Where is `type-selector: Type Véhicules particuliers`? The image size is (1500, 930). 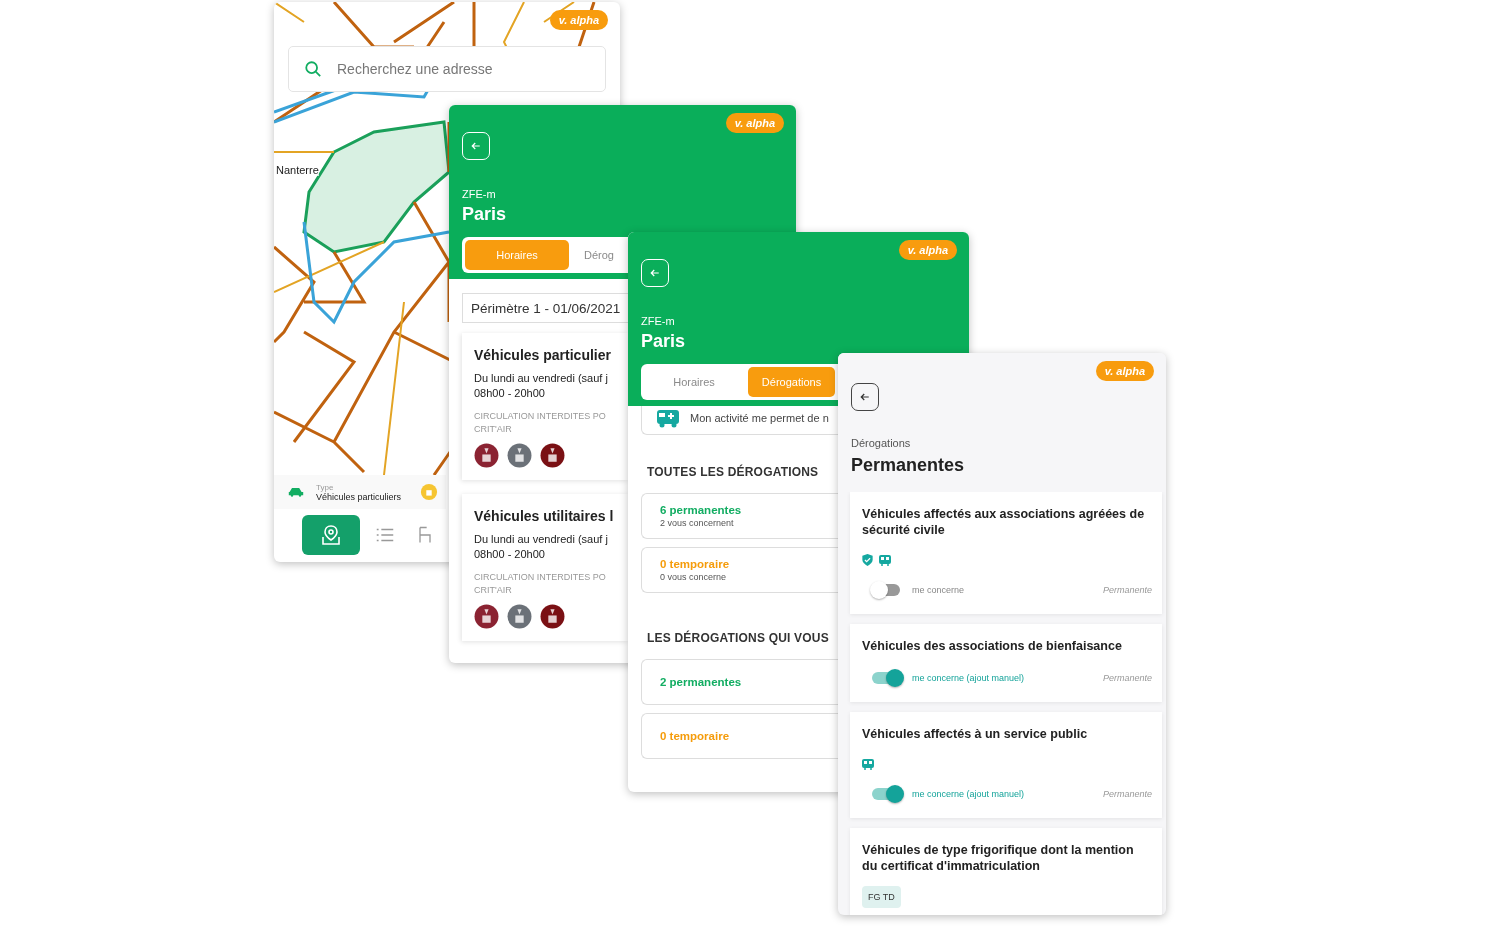
type-selector: Type Véhicules particuliers is located at coordinates (360, 492).